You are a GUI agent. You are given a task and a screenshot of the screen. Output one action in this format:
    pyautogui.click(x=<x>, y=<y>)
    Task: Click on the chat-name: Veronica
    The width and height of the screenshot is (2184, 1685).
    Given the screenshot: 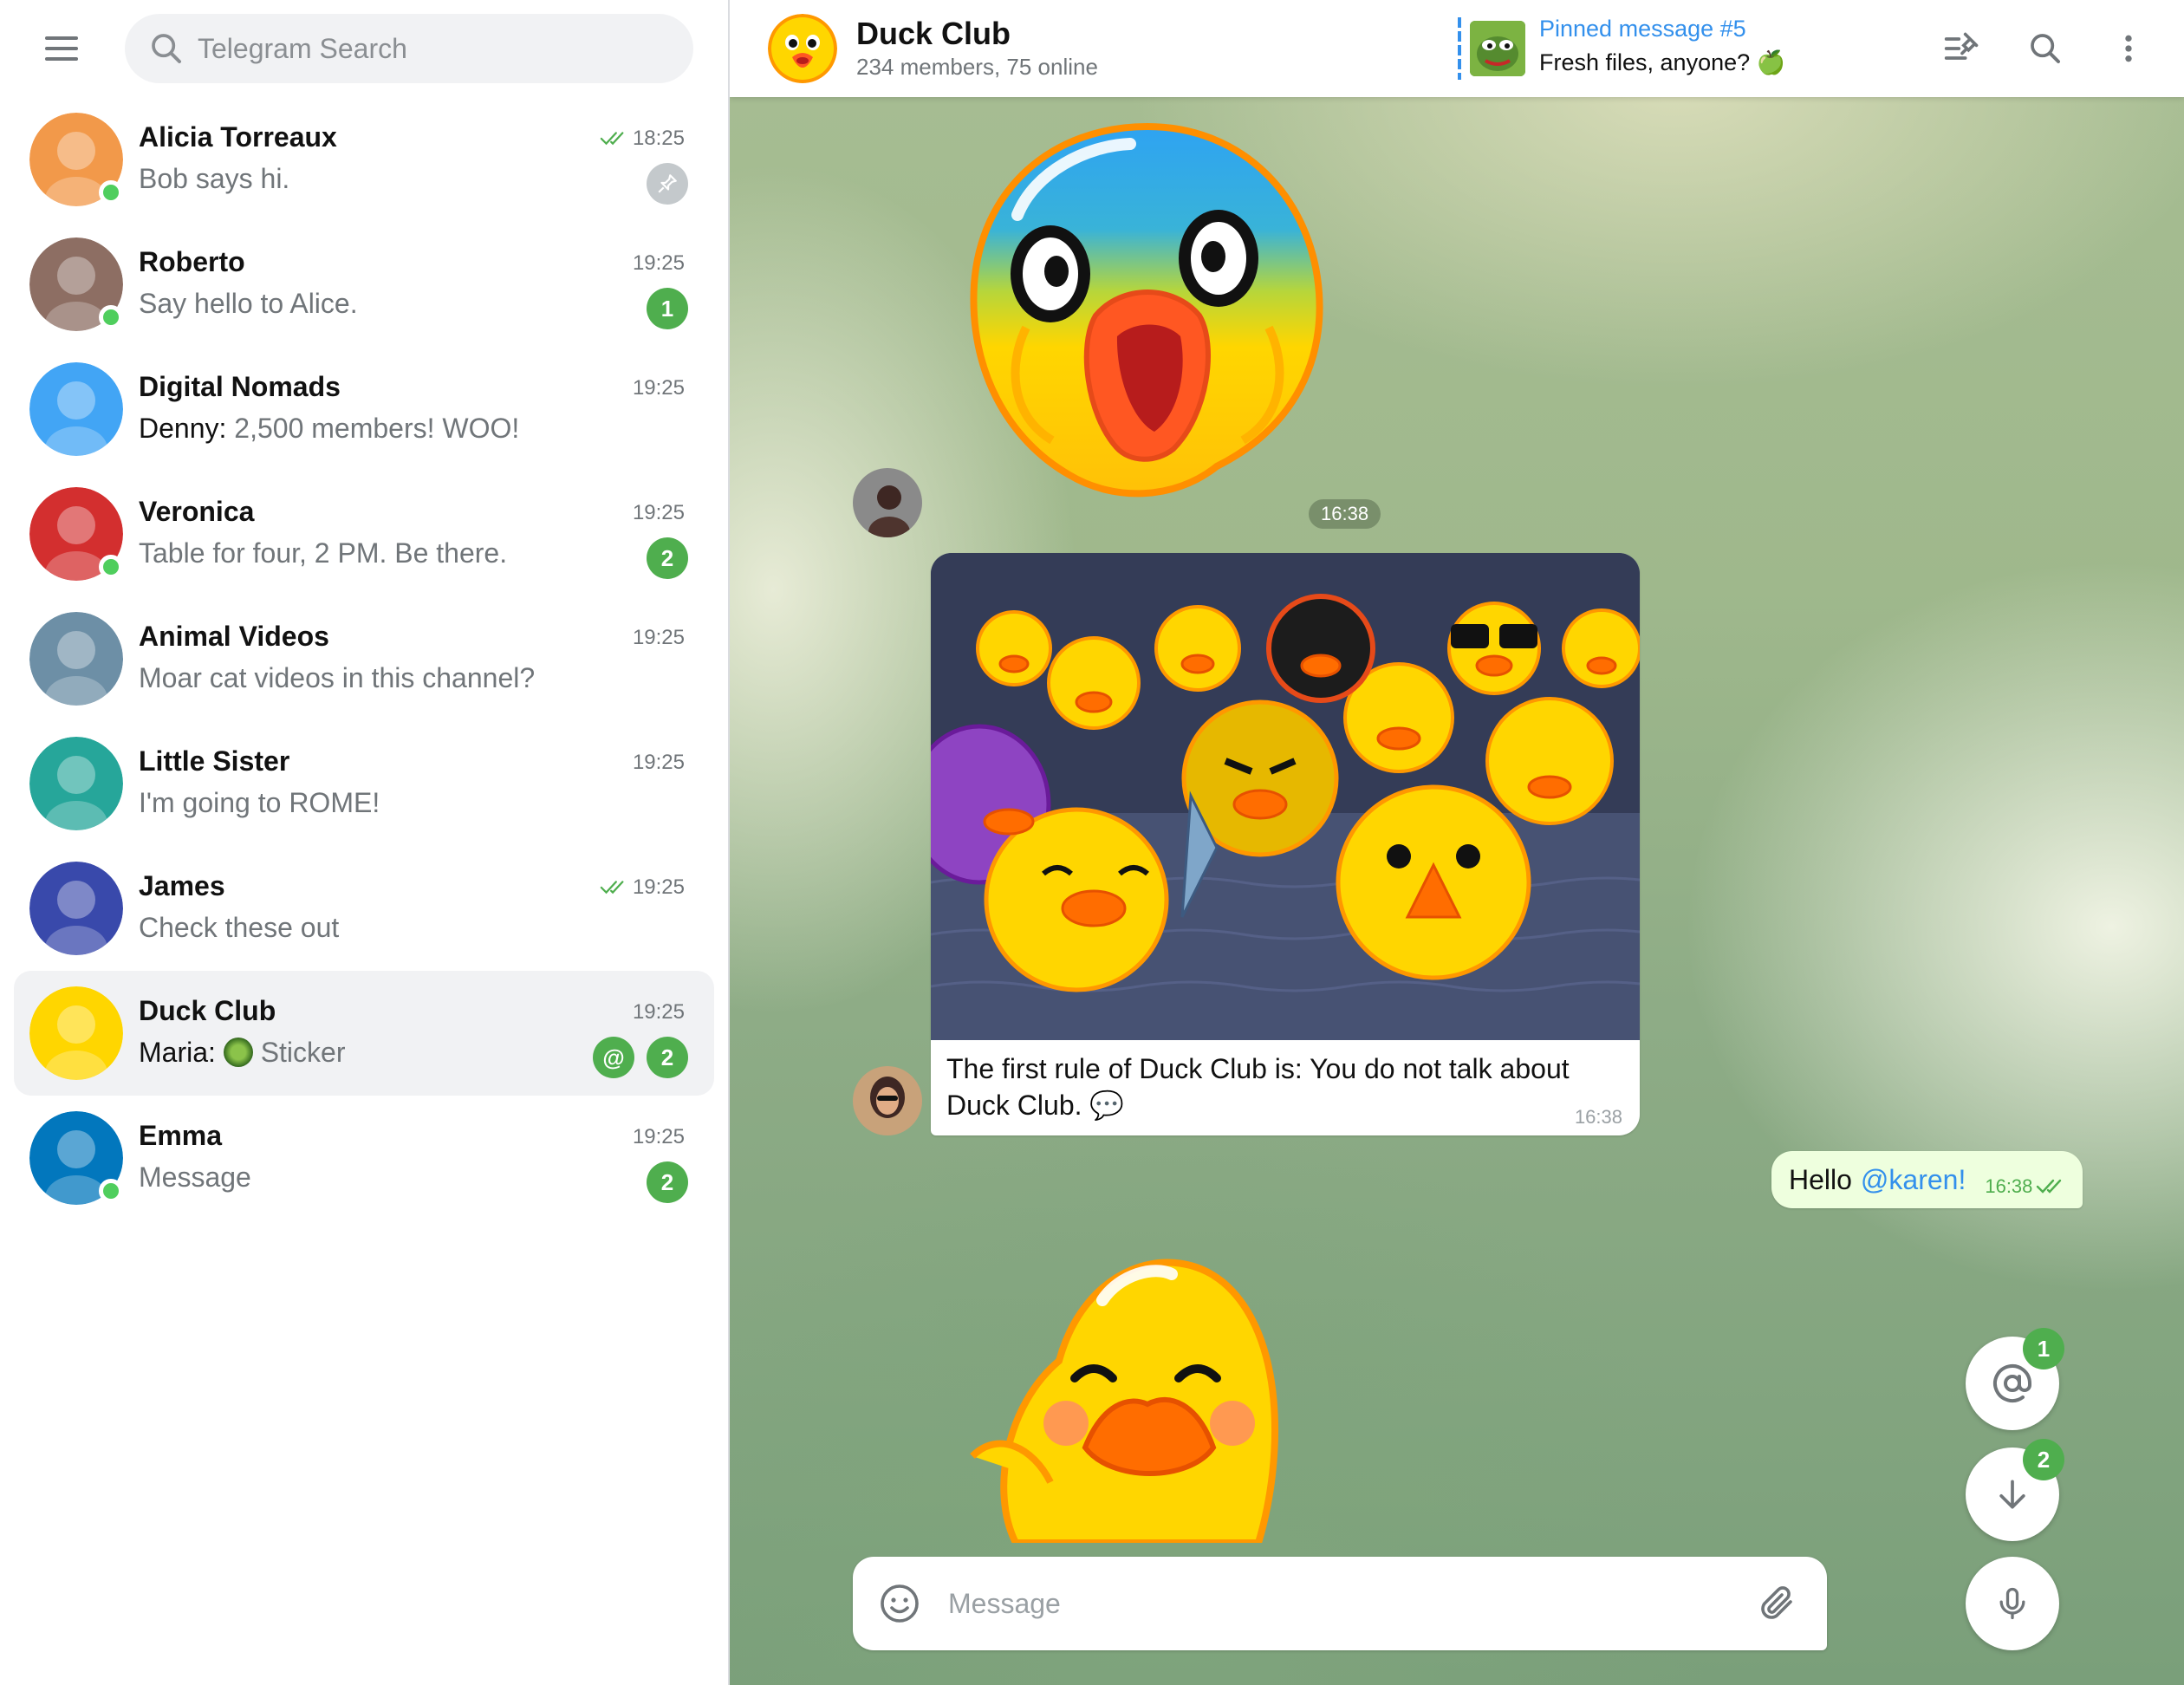 What is the action you would take?
    pyautogui.click(x=197, y=512)
    